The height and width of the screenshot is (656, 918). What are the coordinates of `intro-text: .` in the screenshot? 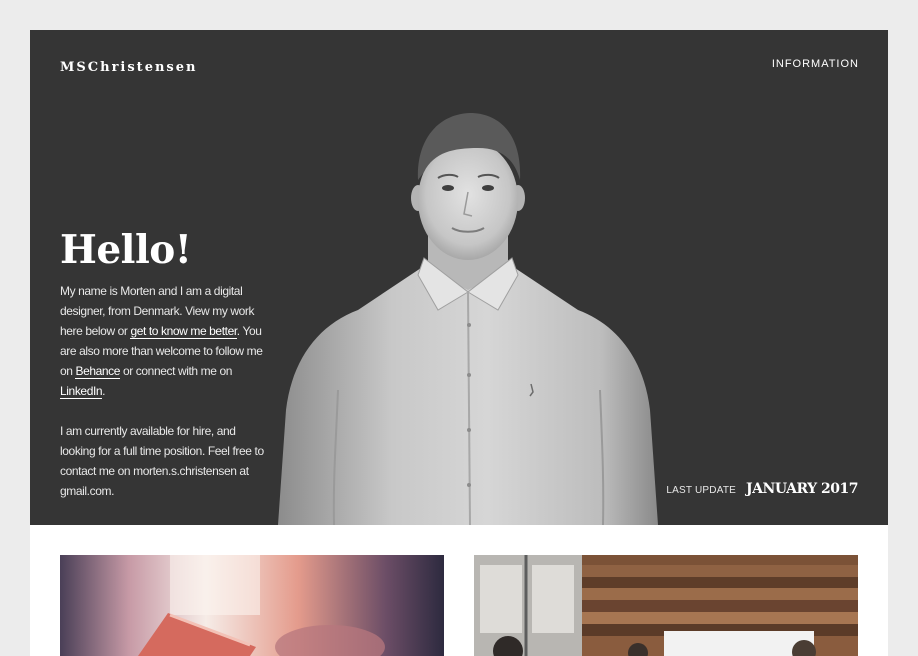 It's located at (104, 391).